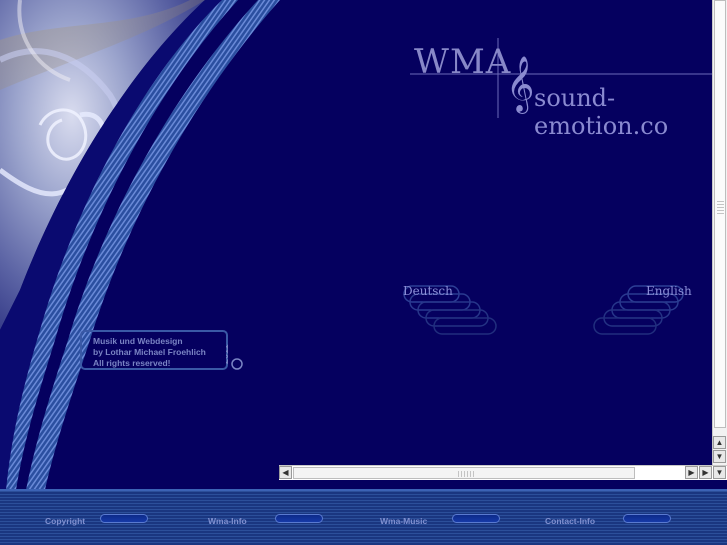 The height and width of the screenshot is (545, 727). Describe the element at coordinates (268, 518) in the screenshot. I see `nav-wma-info: Wma-Info` at that location.